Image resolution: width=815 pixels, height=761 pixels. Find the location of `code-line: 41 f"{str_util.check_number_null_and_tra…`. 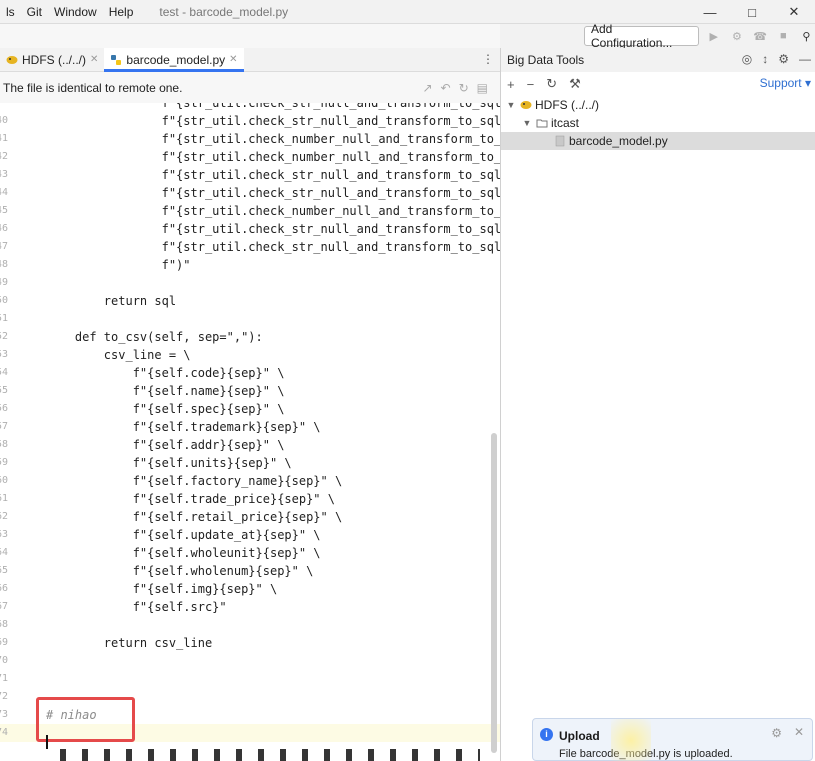

code-line: 41 f"{str_util.check_number_null_and_tra… is located at coordinates (250, 139).